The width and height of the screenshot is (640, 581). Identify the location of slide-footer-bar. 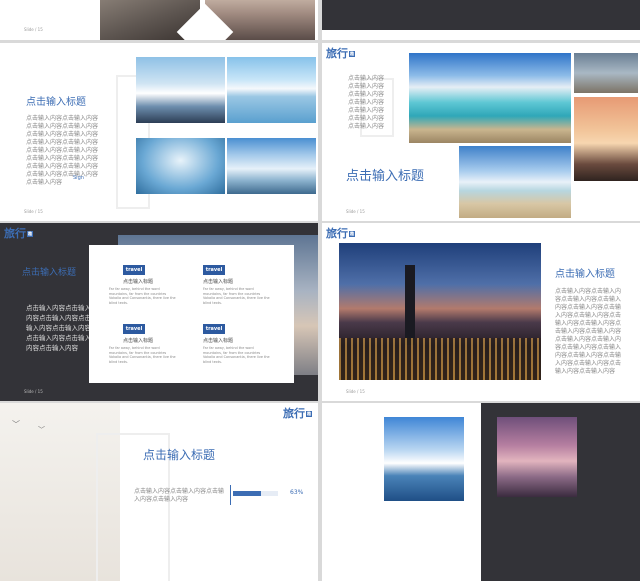
(481, 35).